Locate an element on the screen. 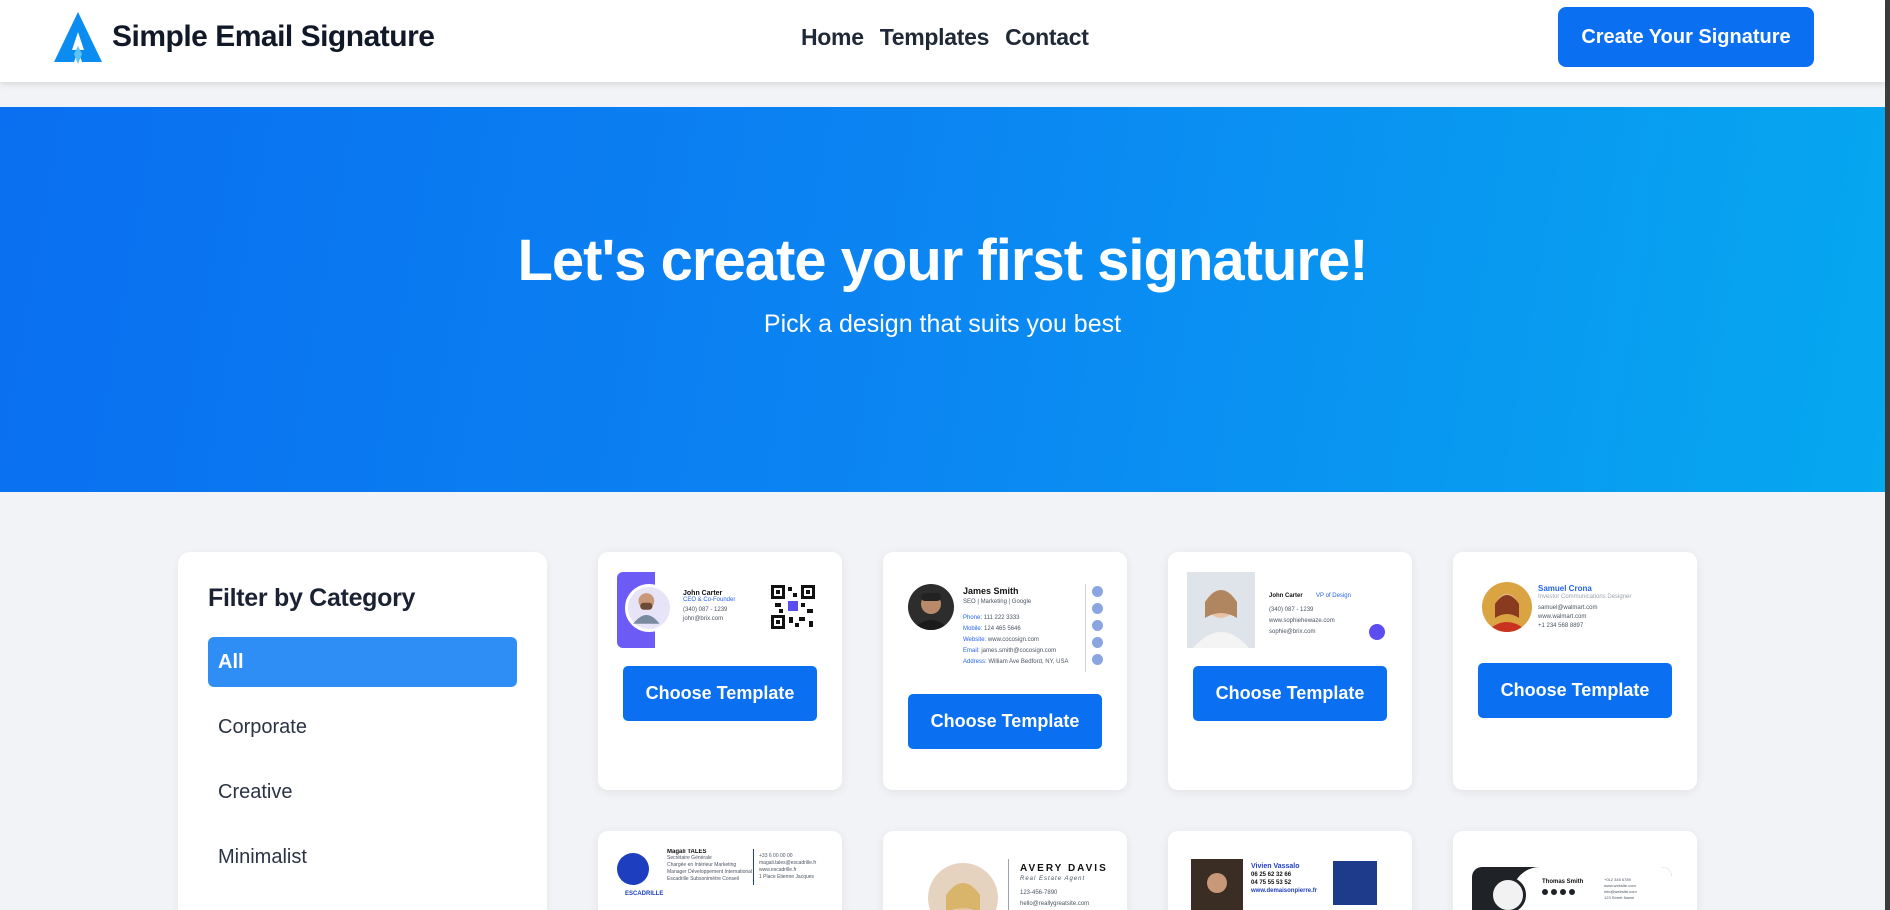 The image size is (1890, 910). hero-subtitle: Pick a design that suits you best is located at coordinates (942, 324).